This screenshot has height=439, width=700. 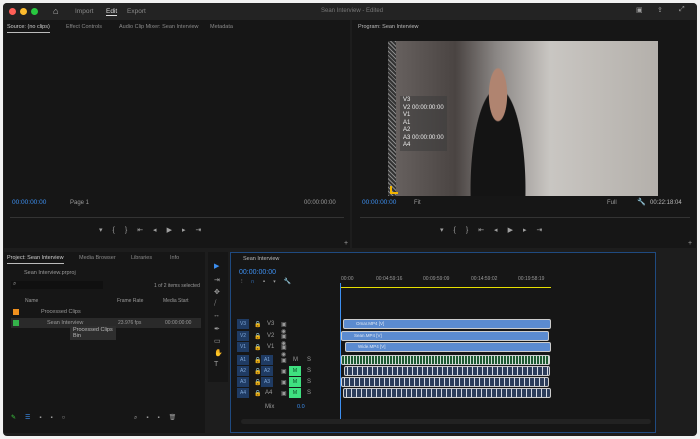 What do you see at coordinates (423, 123) in the screenshot?
I see `timecode-overlay: V3 V2 00:00:00:00 V1 A1 A2 A3 00:00:00:00 A4` at bounding box center [423, 123].